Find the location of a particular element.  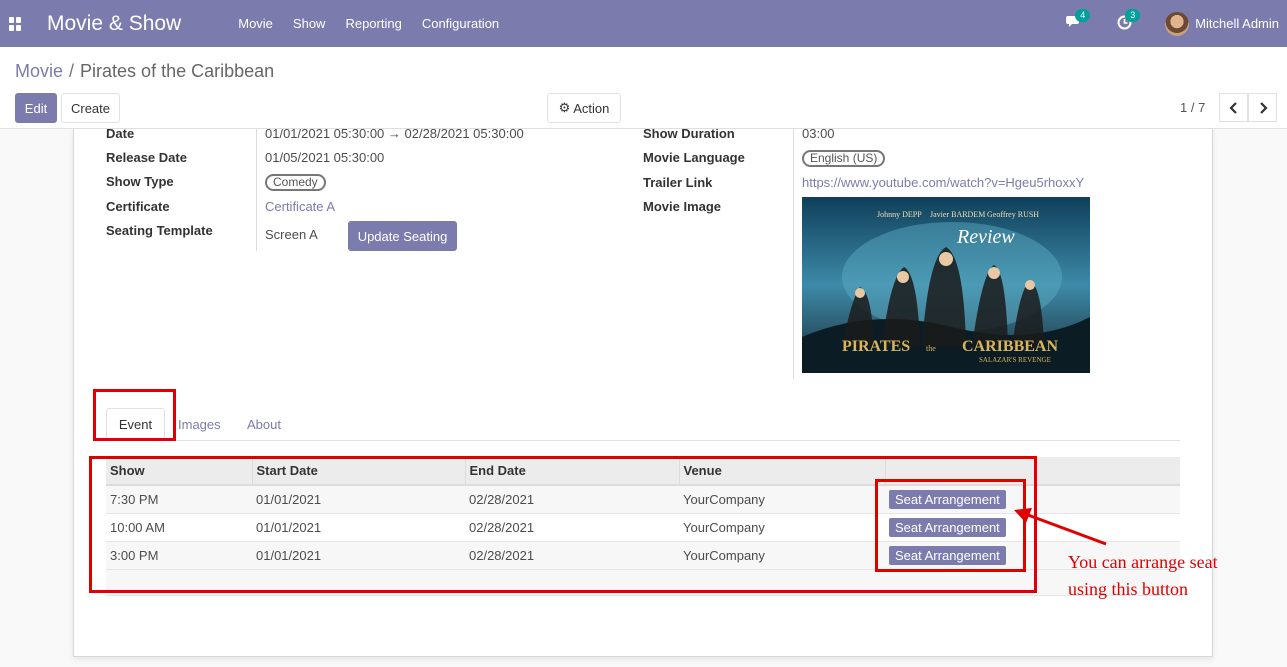

annotation-line-2: using this button is located at coordinates (1128, 589).